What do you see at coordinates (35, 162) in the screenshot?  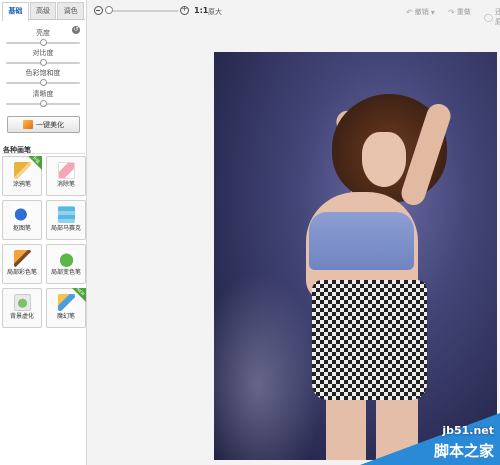 I see `upgrade-badge: 升级` at bounding box center [35, 162].